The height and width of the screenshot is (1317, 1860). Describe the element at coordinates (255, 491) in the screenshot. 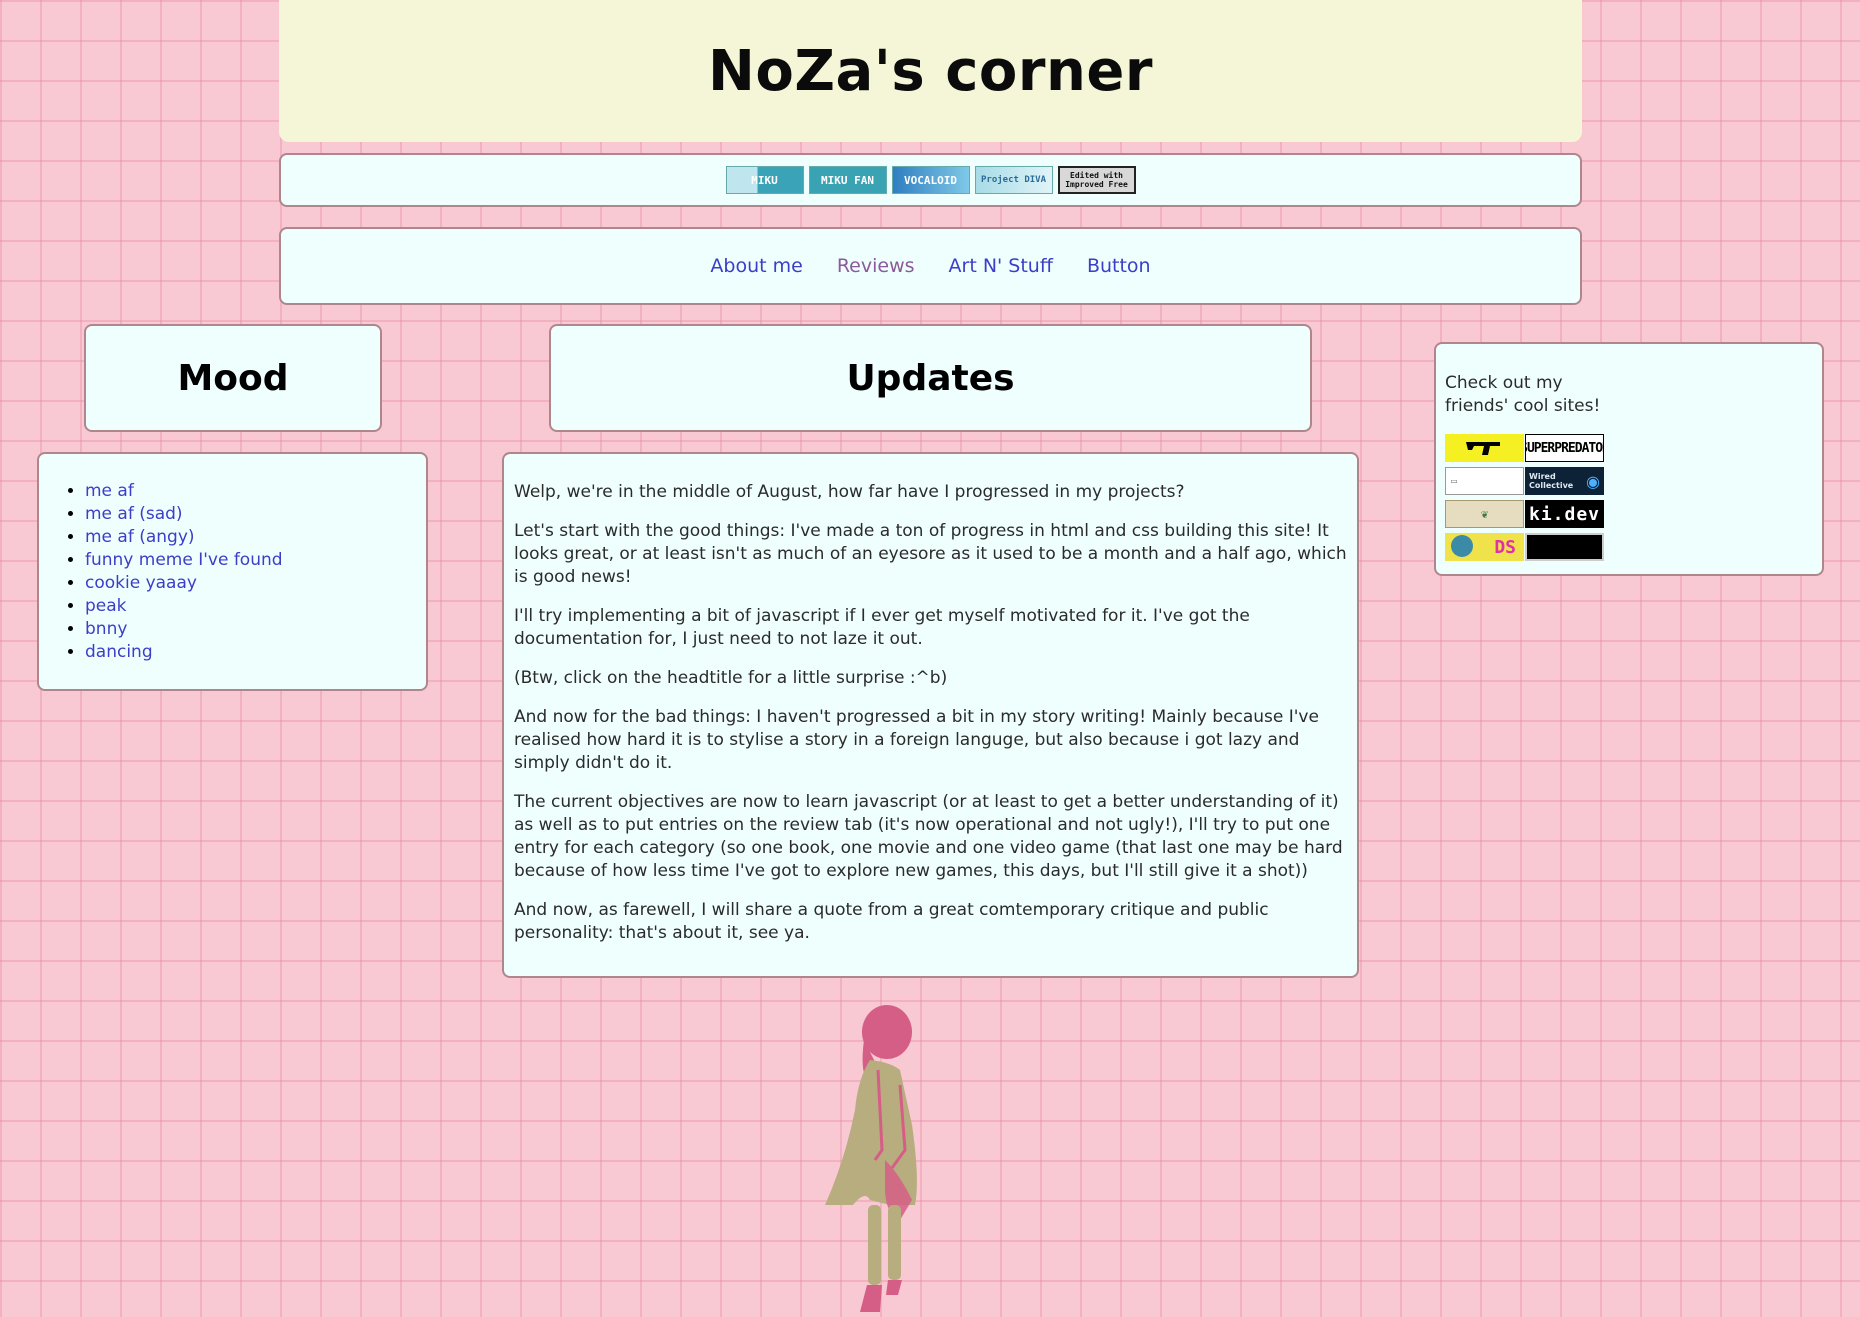

I see `list-item: me af` at that location.